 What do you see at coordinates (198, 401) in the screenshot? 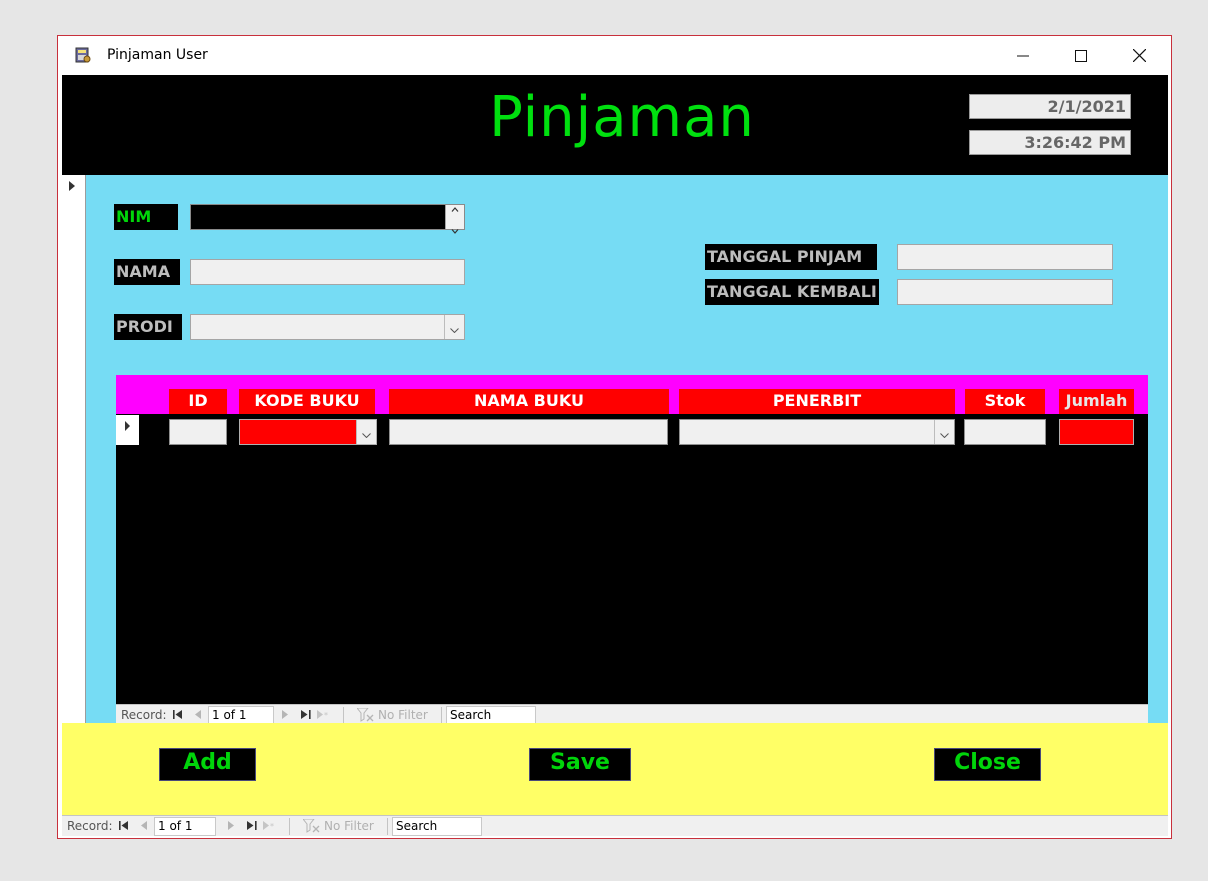
I see `col-header-id: ID` at bounding box center [198, 401].